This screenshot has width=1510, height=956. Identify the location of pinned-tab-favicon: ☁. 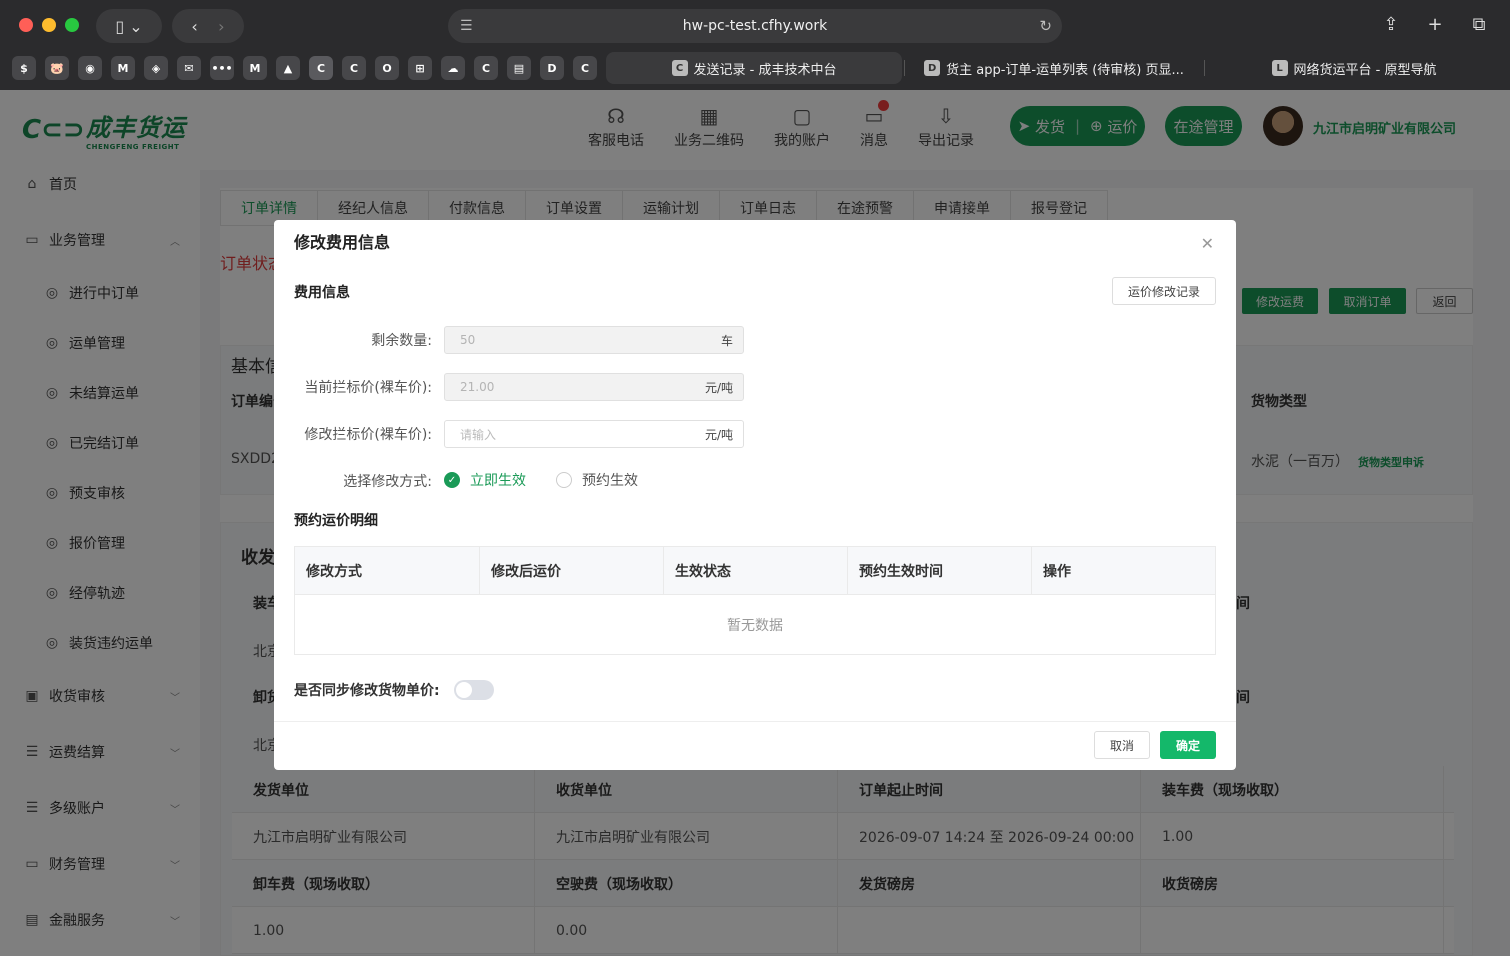
(453, 68).